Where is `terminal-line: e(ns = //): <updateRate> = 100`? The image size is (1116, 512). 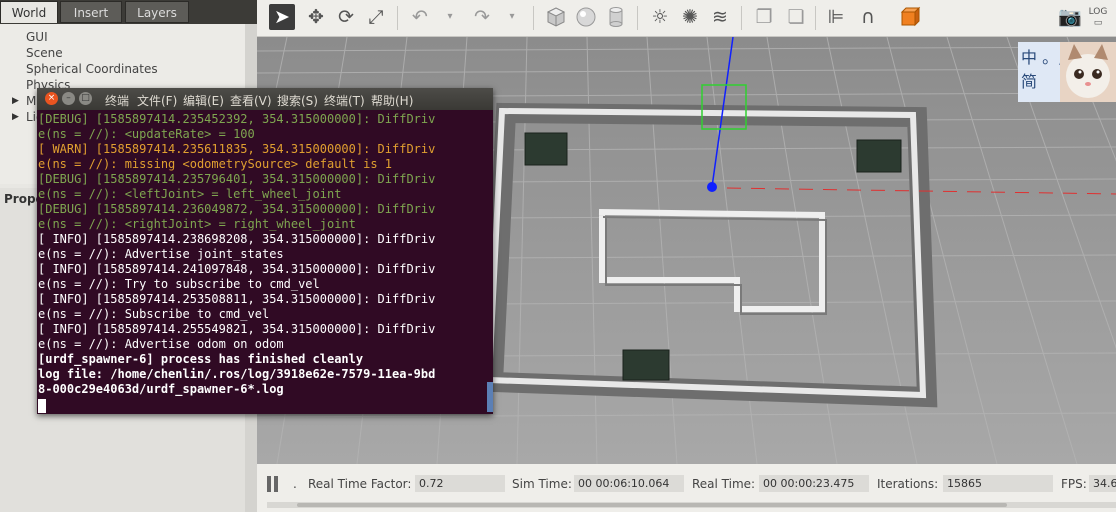
terminal-line: e(ns = //): <updateRate> = 100 is located at coordinates (146, 134).